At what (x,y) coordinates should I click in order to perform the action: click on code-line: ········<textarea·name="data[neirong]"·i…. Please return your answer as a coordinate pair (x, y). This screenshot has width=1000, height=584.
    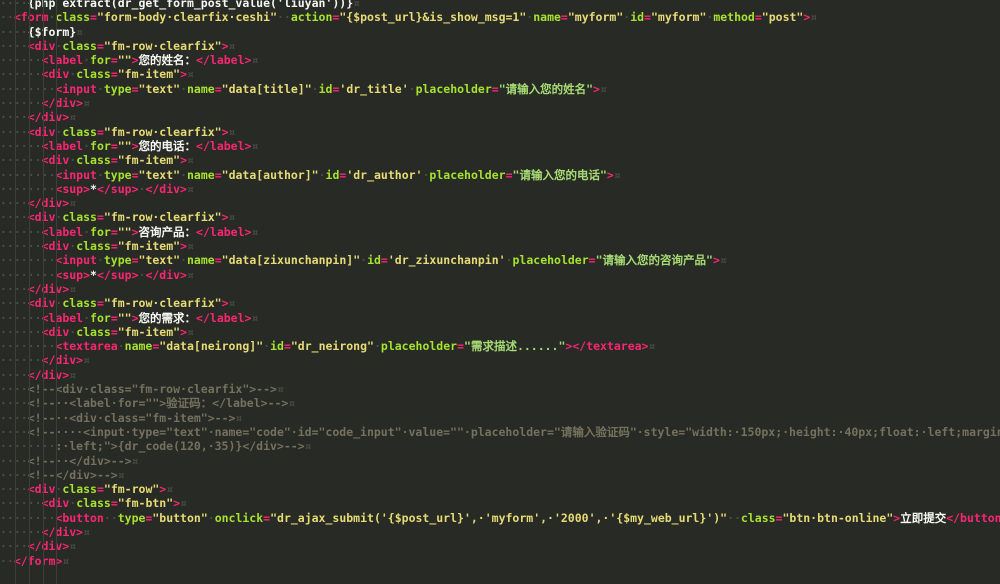
    Looking at the image, I should click on (500, 346).